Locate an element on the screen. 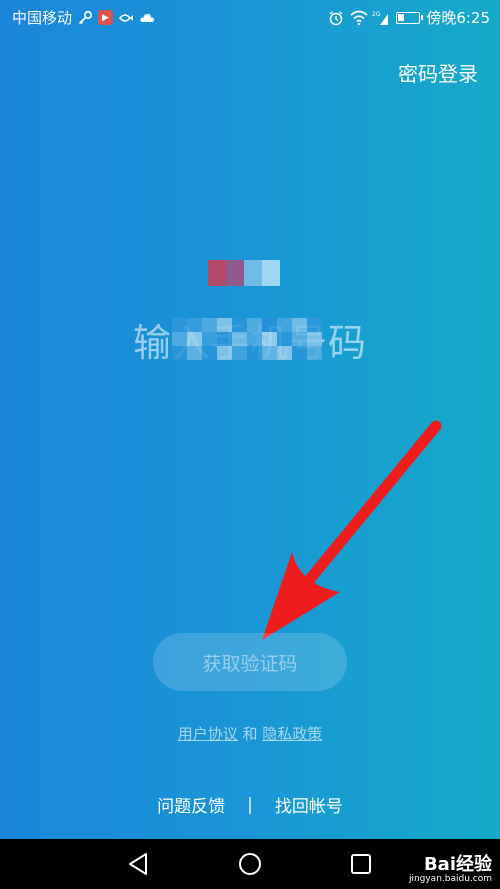  baidu-jingyan-watermark: Bai经验 jingyan.baidu.com is located at coordinates (450, 870).